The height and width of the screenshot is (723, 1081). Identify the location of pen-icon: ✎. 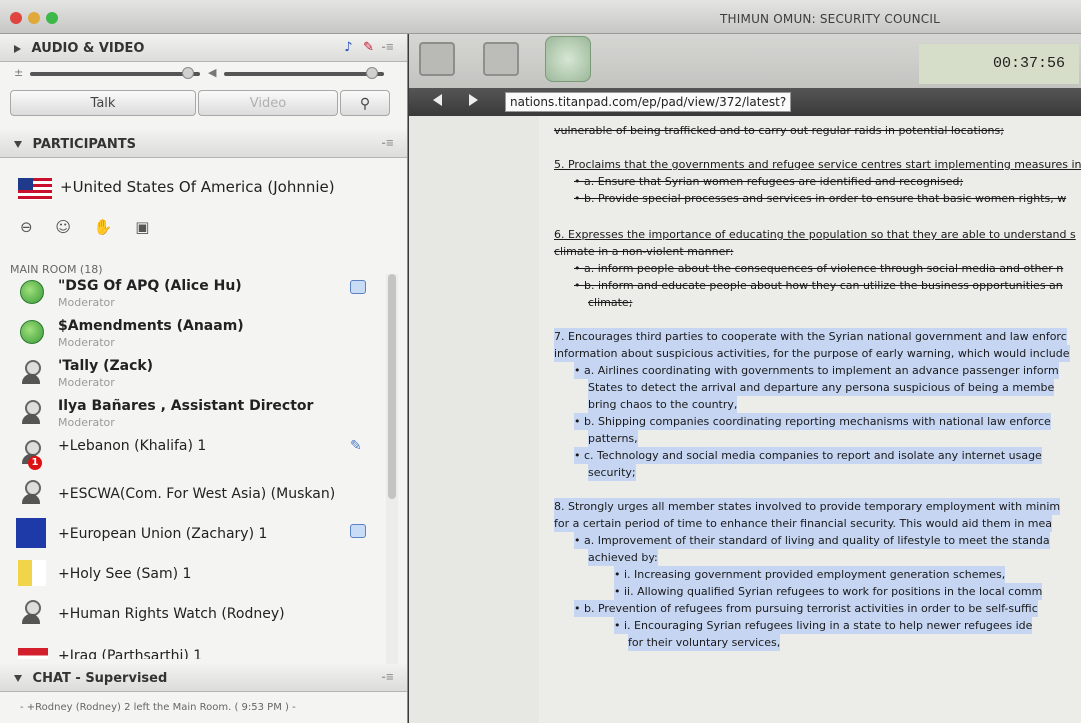
(356, 446).